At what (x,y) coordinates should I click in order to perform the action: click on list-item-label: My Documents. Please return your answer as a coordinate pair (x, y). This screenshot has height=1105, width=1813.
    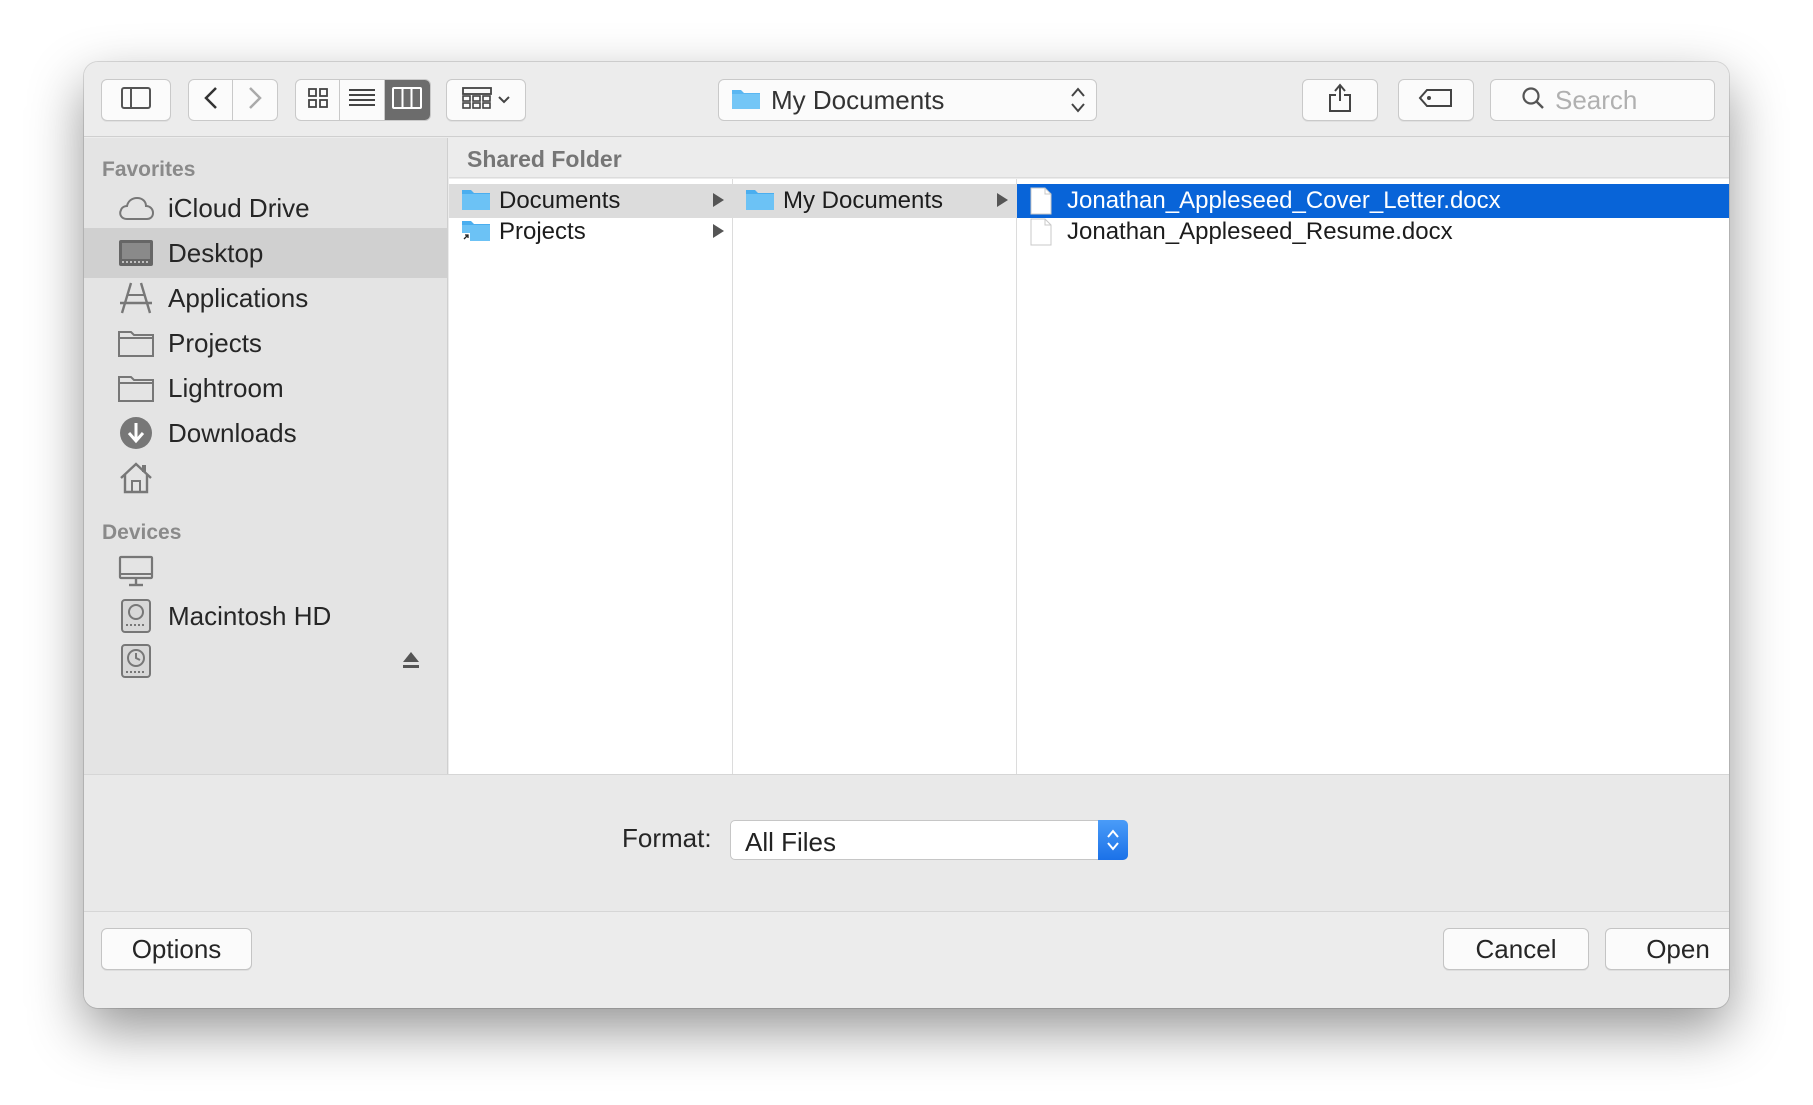
    Looking at the image, I should click on (863, 200).